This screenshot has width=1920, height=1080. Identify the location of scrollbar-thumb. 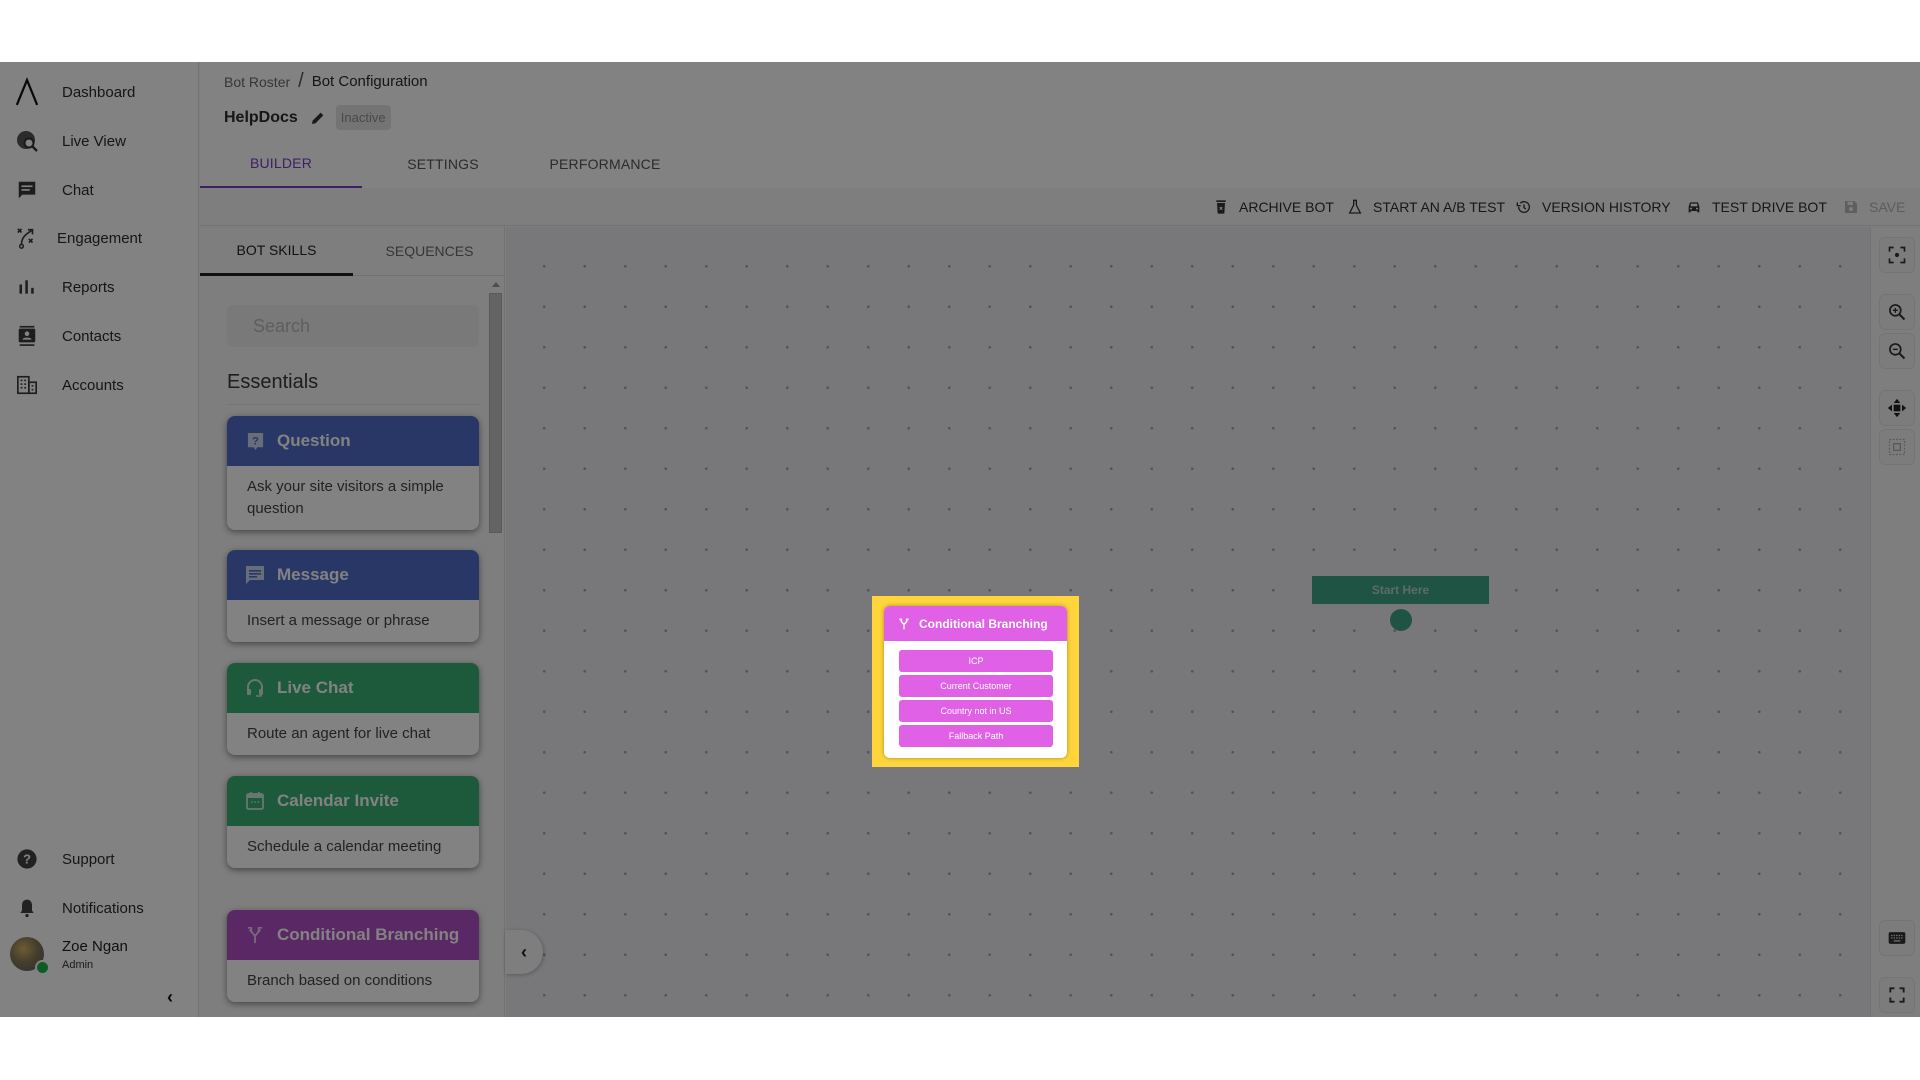
(495, 413).